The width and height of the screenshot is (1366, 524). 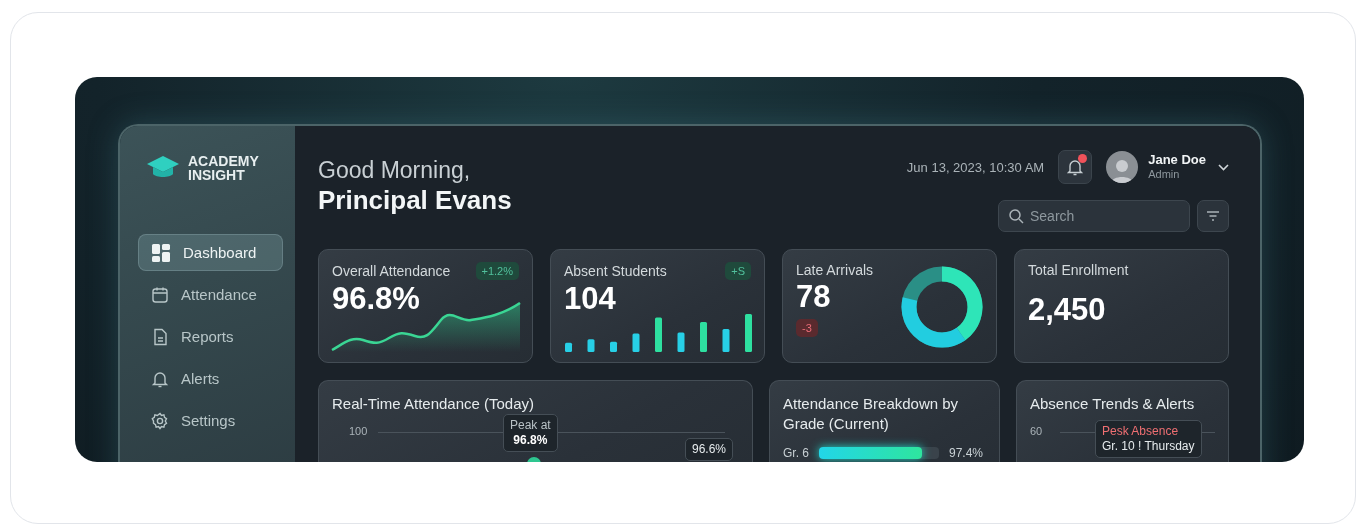 What do you see at coordinates (434, 404) in the screenshot?
I see `panel-title: Real-Time Attendance (Today)` at bounding box center [434, 404].